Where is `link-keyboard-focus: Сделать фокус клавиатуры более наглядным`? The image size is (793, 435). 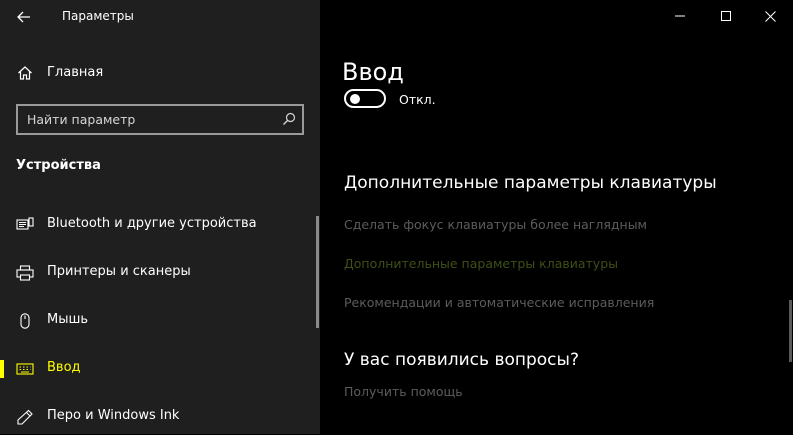 link-keyboard-focus: Сделать фокус клавиатуры более наглядным is located at coordinates (495, 224).